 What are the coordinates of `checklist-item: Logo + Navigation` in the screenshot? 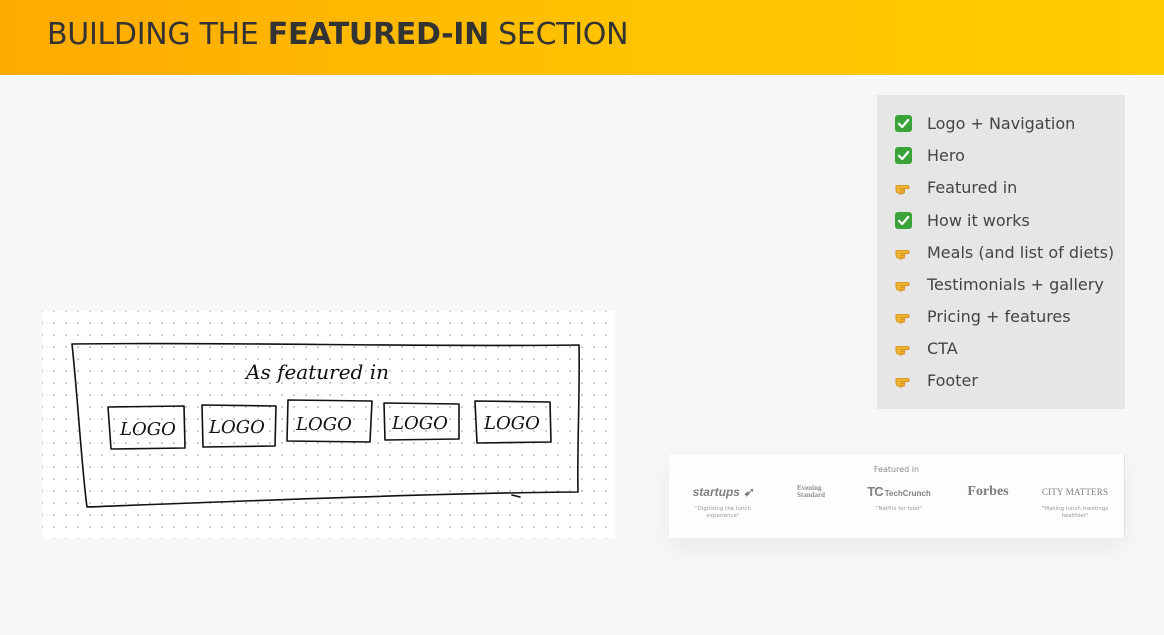 It's located at (985, 123).